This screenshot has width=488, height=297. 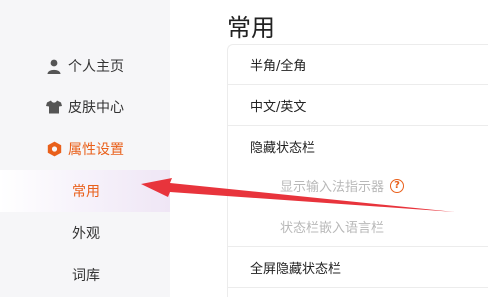 I want to click on user-icon, so click(x=54, y=66).